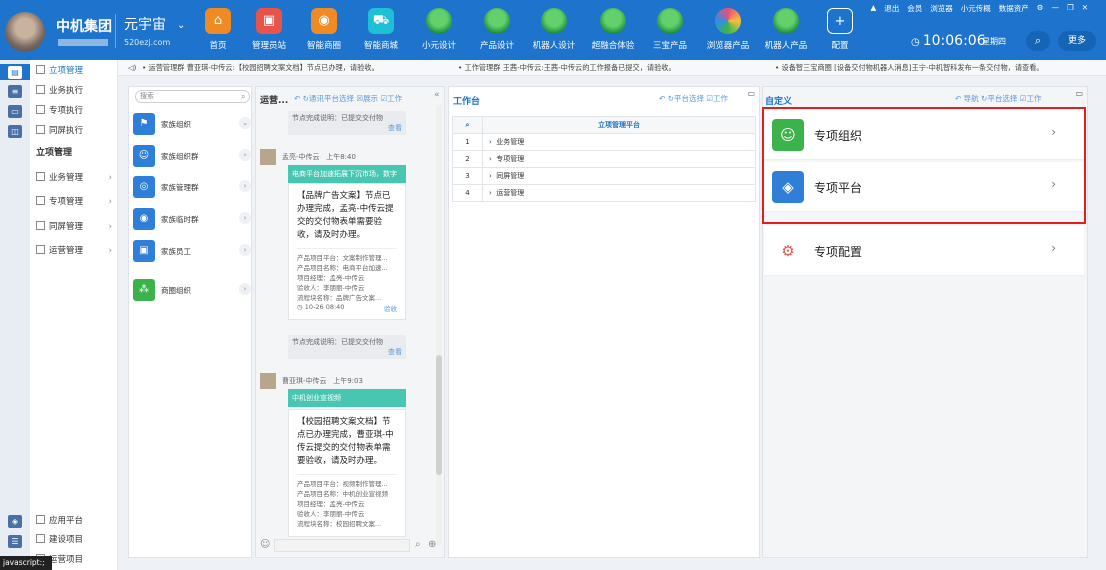  I want to click on contact-item: ◎ 家族管理群 ›, so click(192, 188).